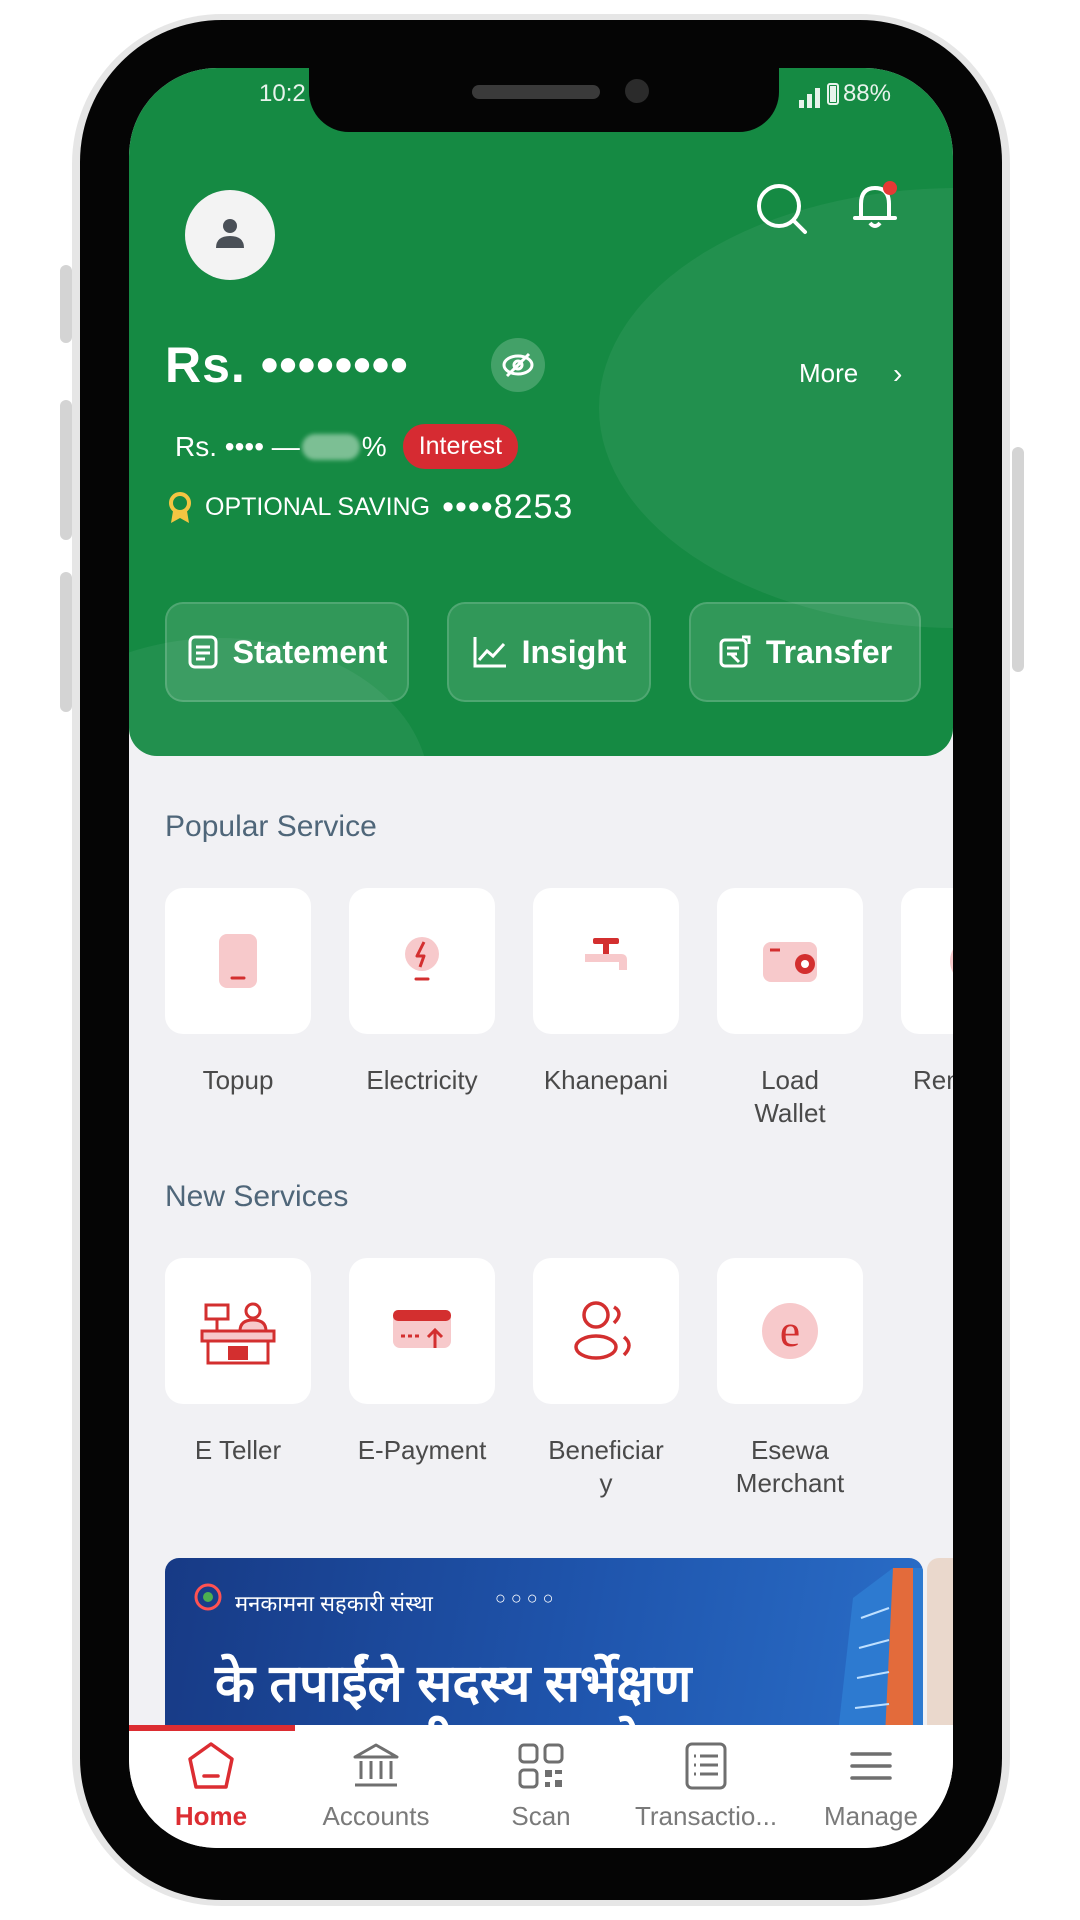  What do you see at coordinates (318, 507) in the screenshot?
I see `account-type: OPTIONAL SAVING` at bounding box center [318, 507].